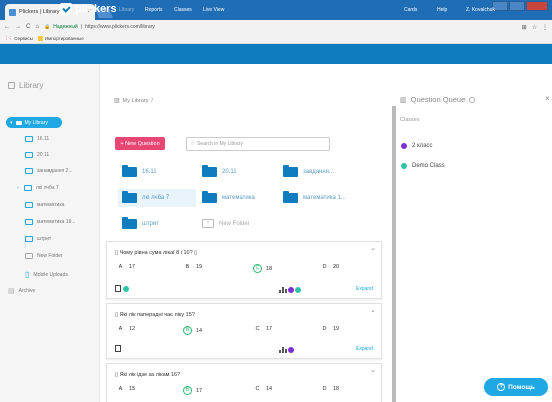  I want to click on maximize-button, so click(517, 6).